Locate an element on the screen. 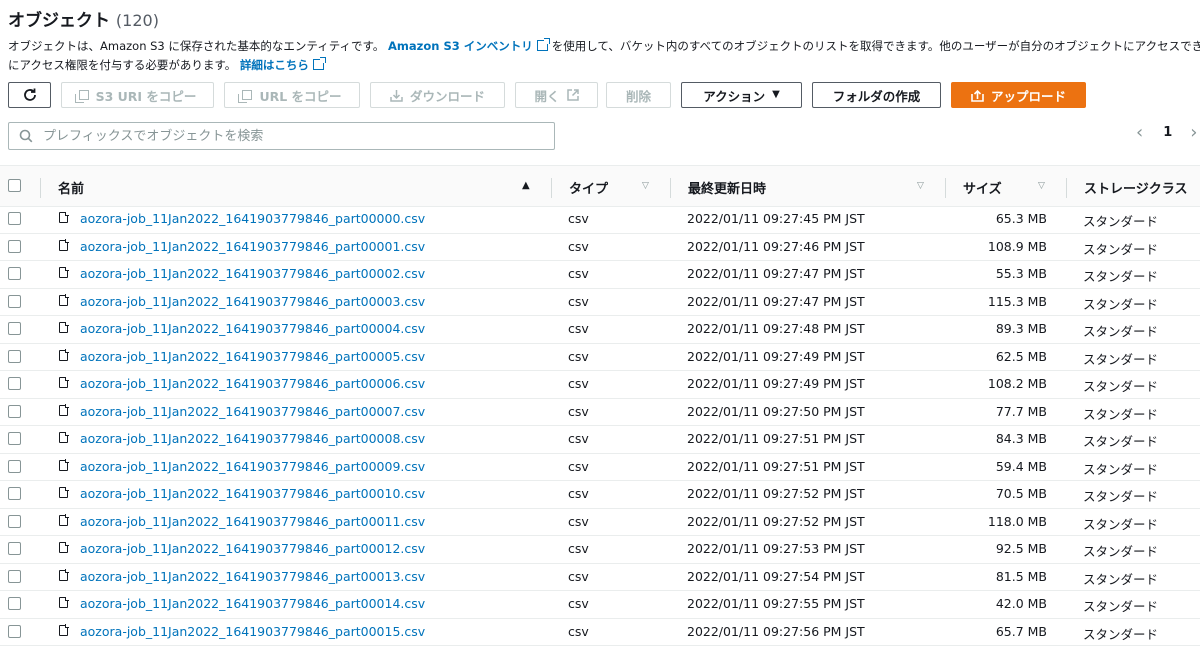  copy-icon is located at coordinates (247, 95).